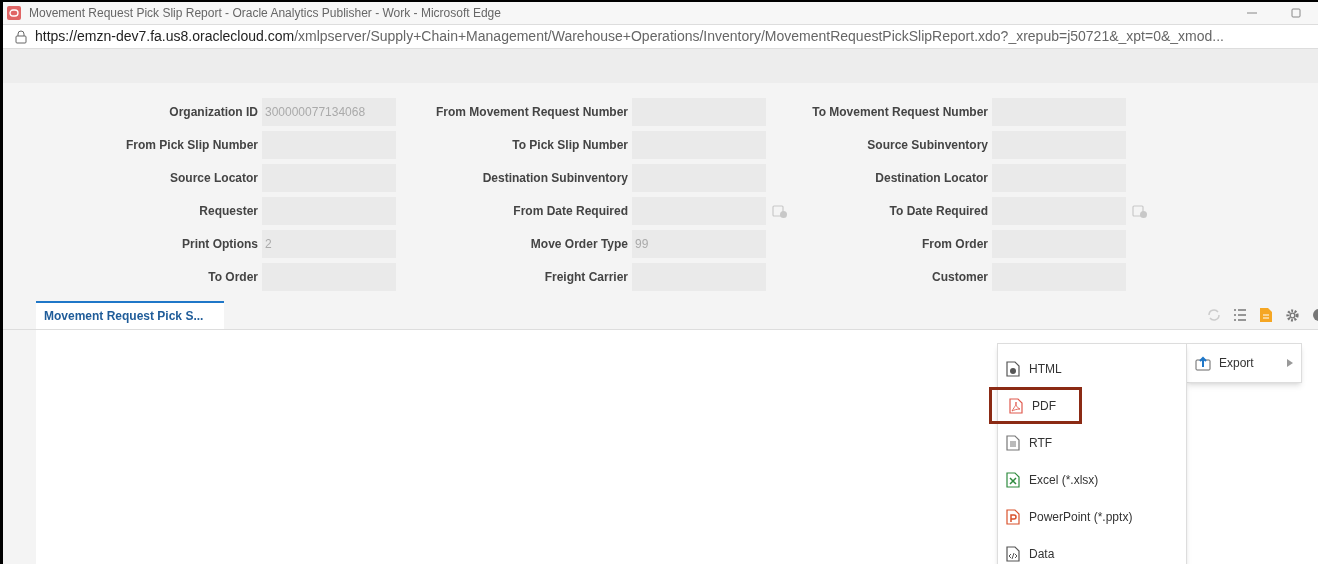 The image size is (1318, 564). What do you see at coordinates (569, 145) in the screenshot?
I see `field-label: To Pick Slip Number` at bounding box center [569, 145].